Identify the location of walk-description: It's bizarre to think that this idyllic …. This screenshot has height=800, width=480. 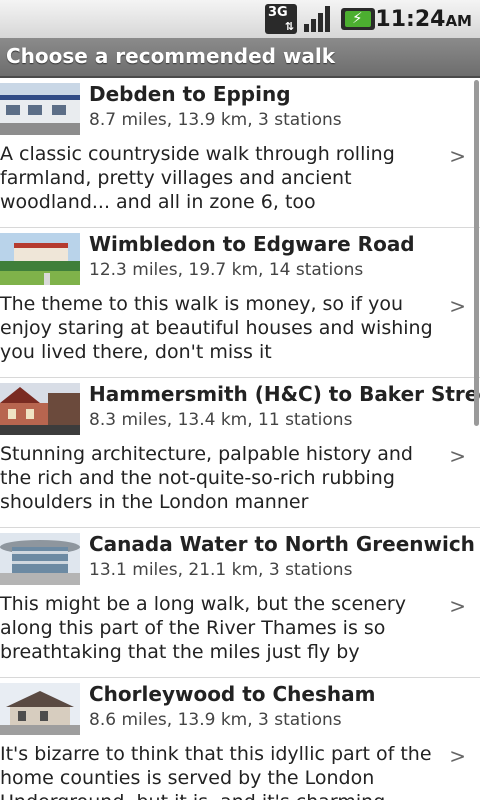
(216, 771).